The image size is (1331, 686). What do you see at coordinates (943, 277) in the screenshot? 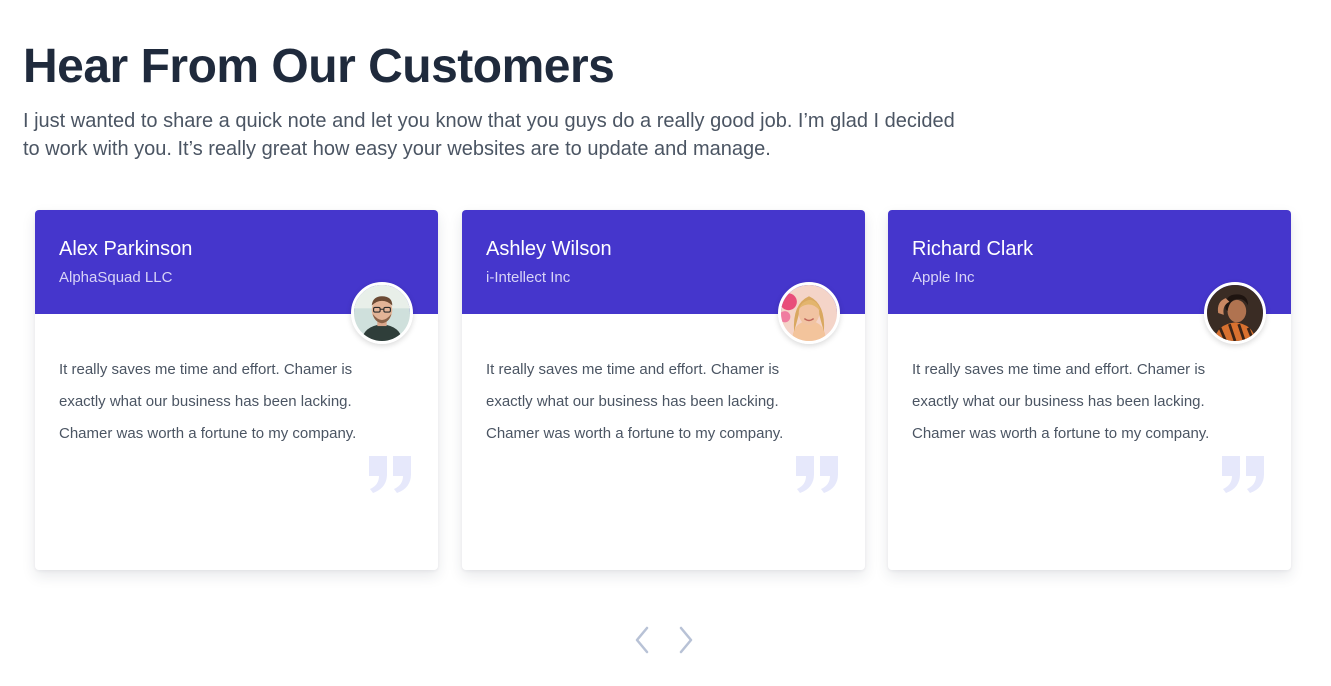
I see `customer-company: Apple Inc` at bounding box center [943, 277].